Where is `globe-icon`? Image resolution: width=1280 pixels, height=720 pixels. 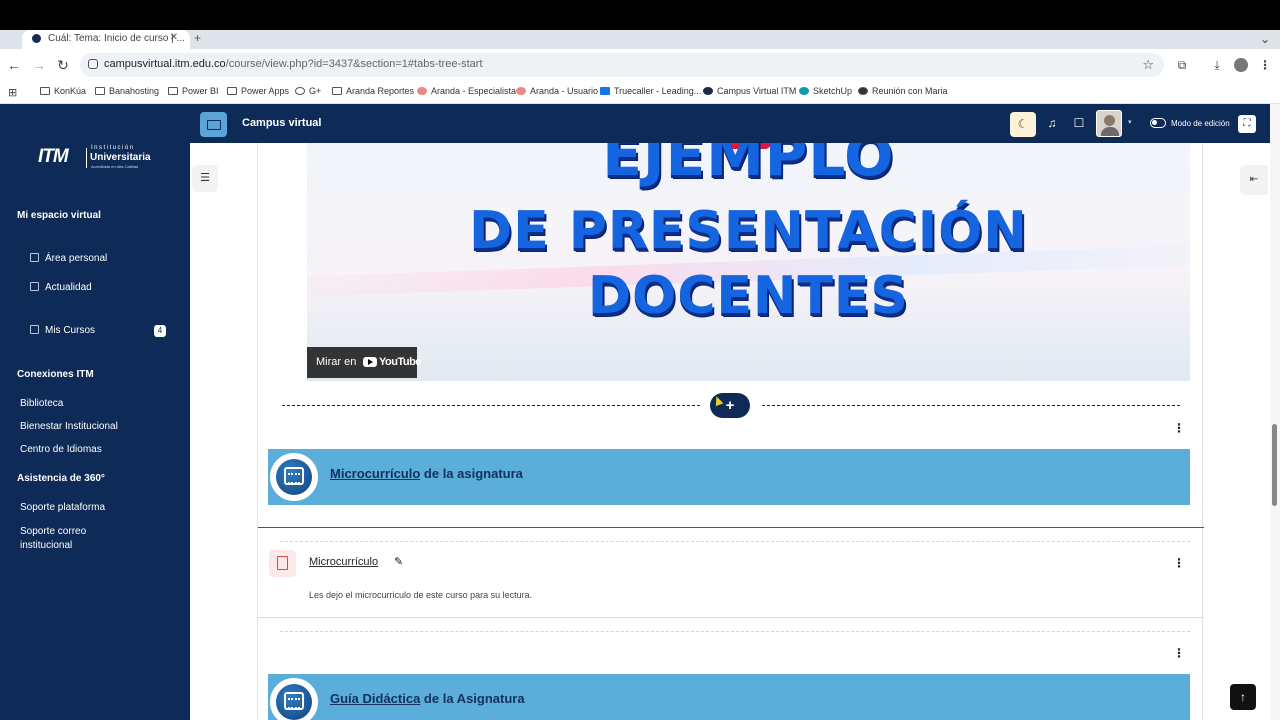 globe-icon is located at coordinates (863, 91).